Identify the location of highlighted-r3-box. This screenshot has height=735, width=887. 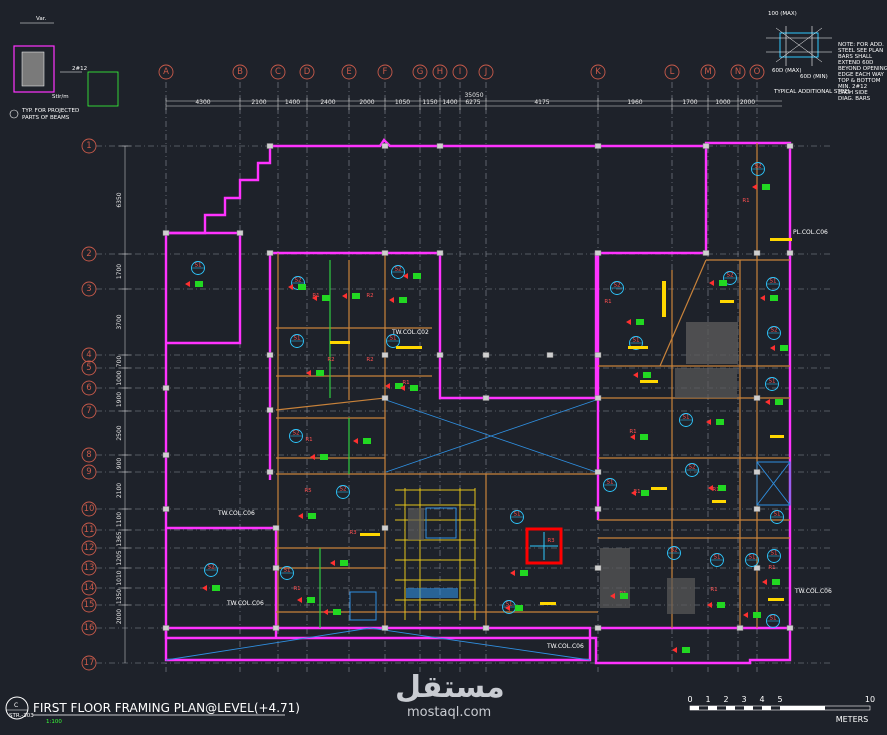
(544, 546).